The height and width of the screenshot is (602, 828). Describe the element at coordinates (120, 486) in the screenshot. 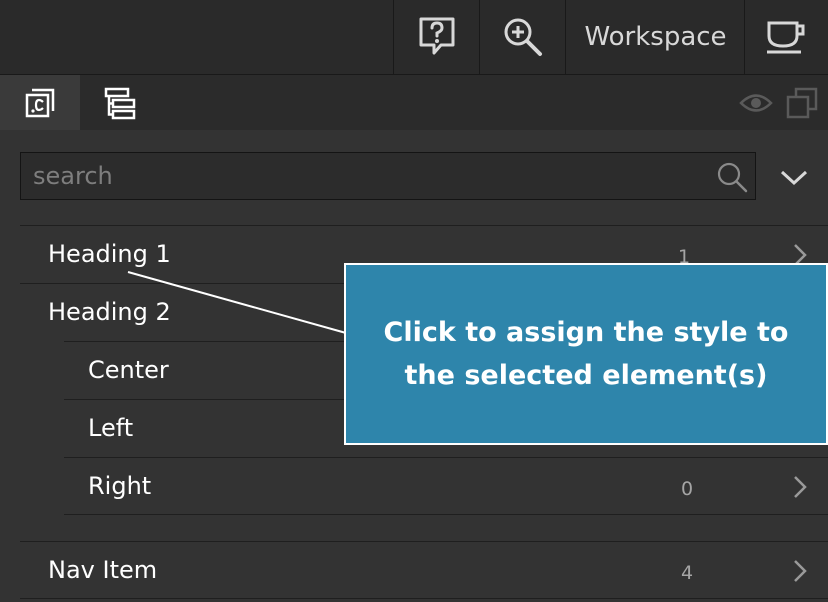

I see `style-label: Right` at that location.